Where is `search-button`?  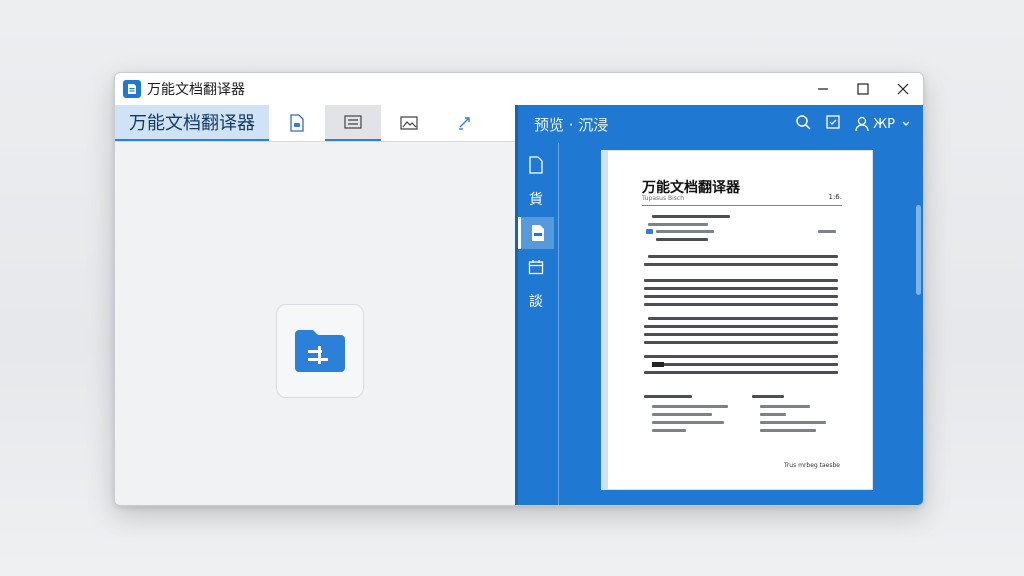 search-button is located at coordinates (803, 124).